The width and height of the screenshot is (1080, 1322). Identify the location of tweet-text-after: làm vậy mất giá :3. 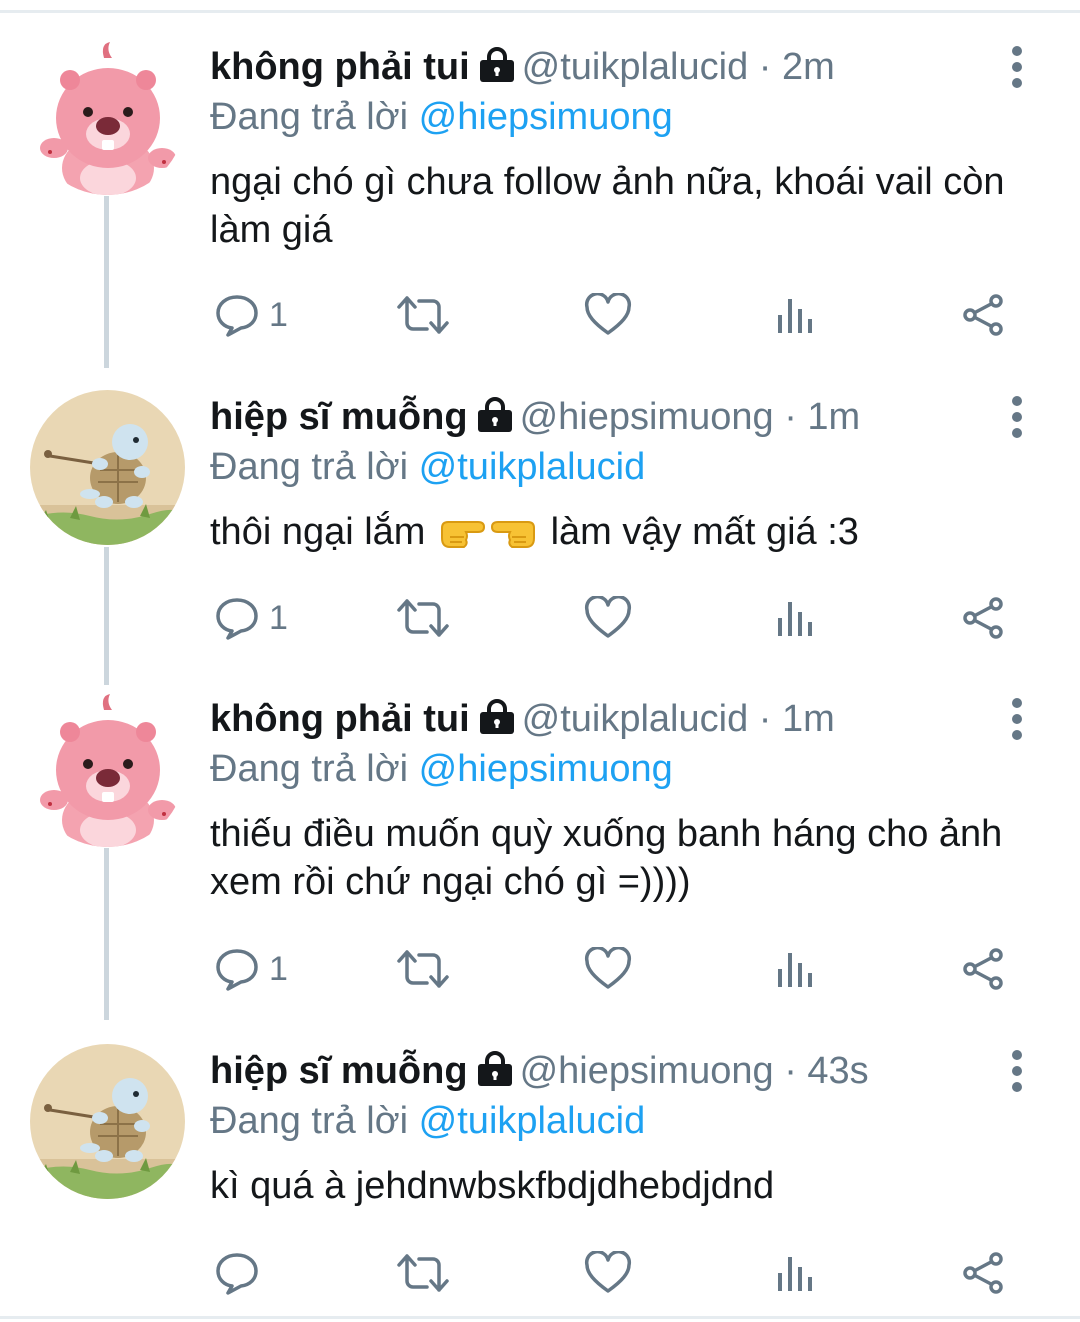
(704, 532).